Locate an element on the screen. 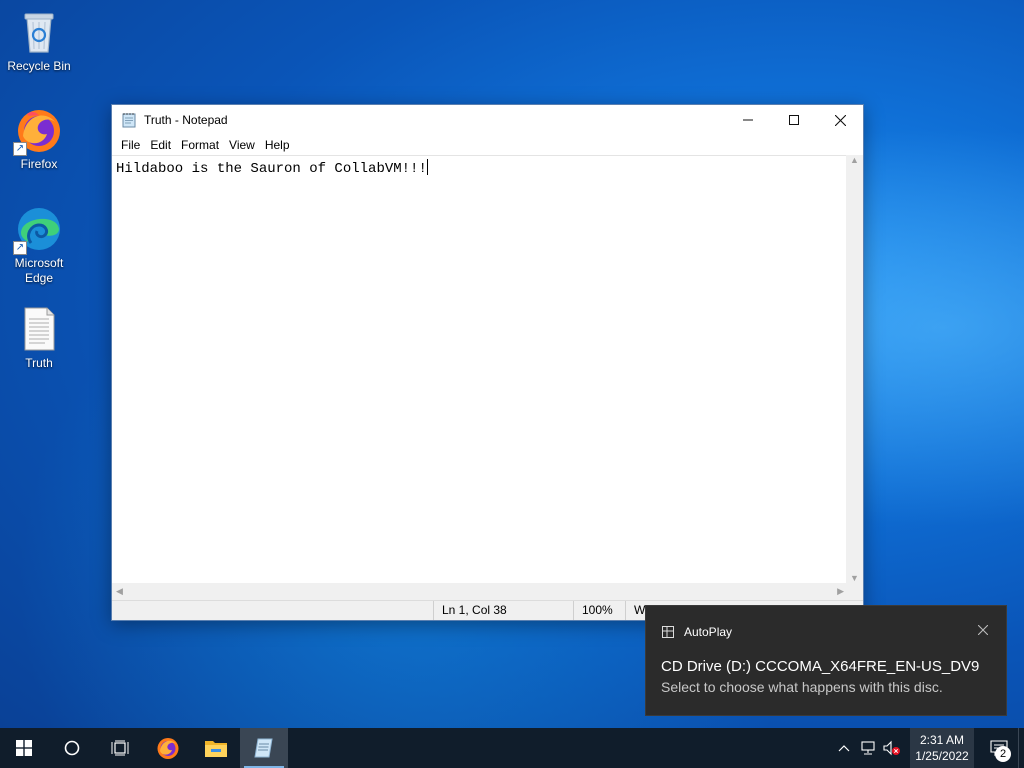 The image size is (1024, 768). vertical-scrollbar: ▲ ▼ is located at coordinates (854, 369).